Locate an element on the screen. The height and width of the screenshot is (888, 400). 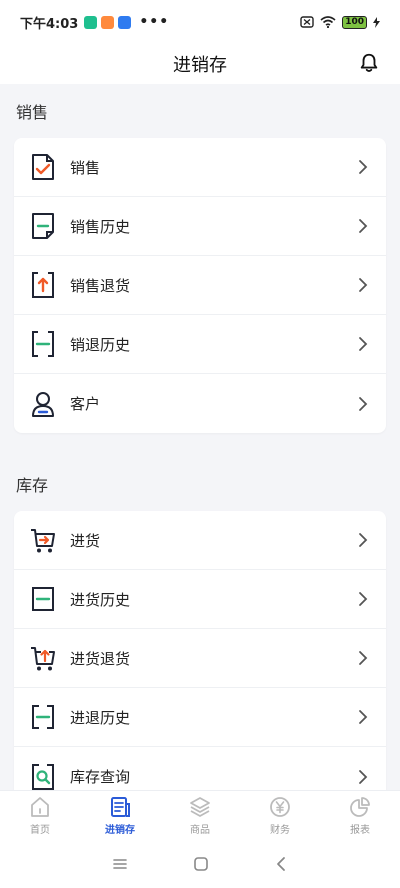
sale-check-icon is located at coordinates (43, 167).